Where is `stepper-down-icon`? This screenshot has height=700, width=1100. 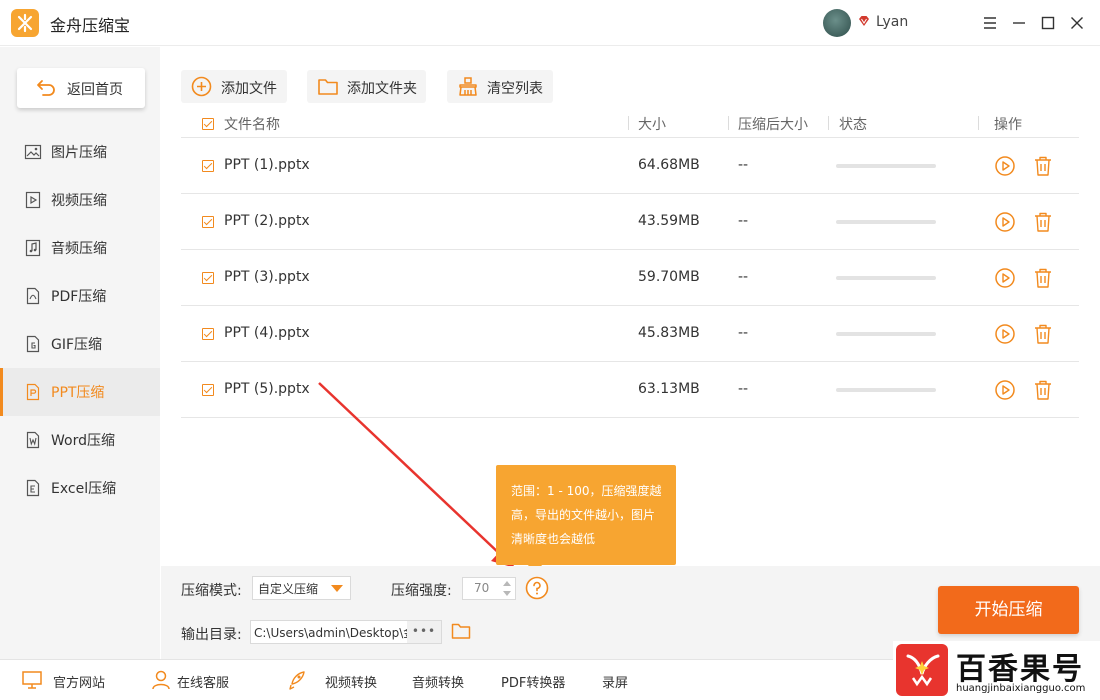 stepper-down-icon is located at coordinates (507, 593).